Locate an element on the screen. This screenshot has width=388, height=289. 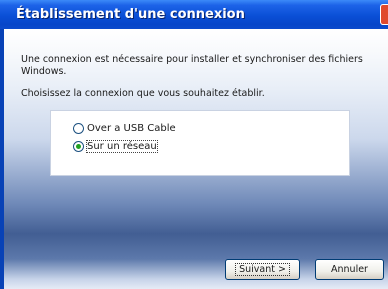
network-radio-button is located at coordinates (78, 146).